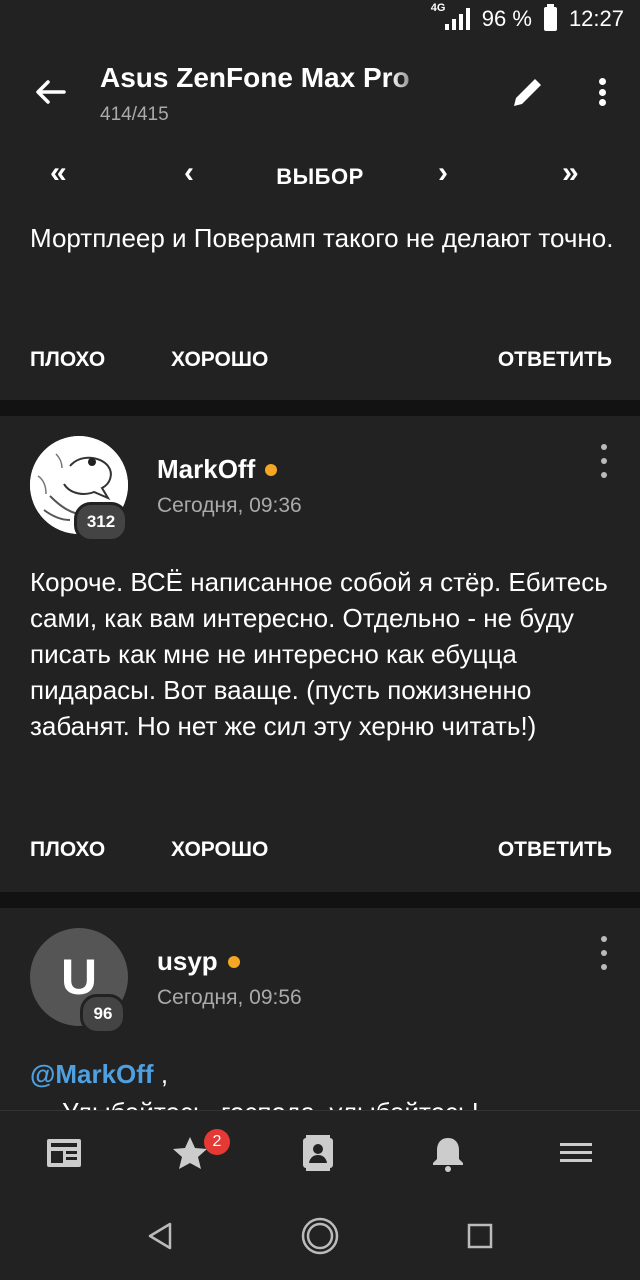 This screenshot has height=1280, width=640. What do you see at coordinates (229, 505) in the screenshot?
I see `post-timestamp: Сегодня, 09:36` at bounding box center [229, 505].